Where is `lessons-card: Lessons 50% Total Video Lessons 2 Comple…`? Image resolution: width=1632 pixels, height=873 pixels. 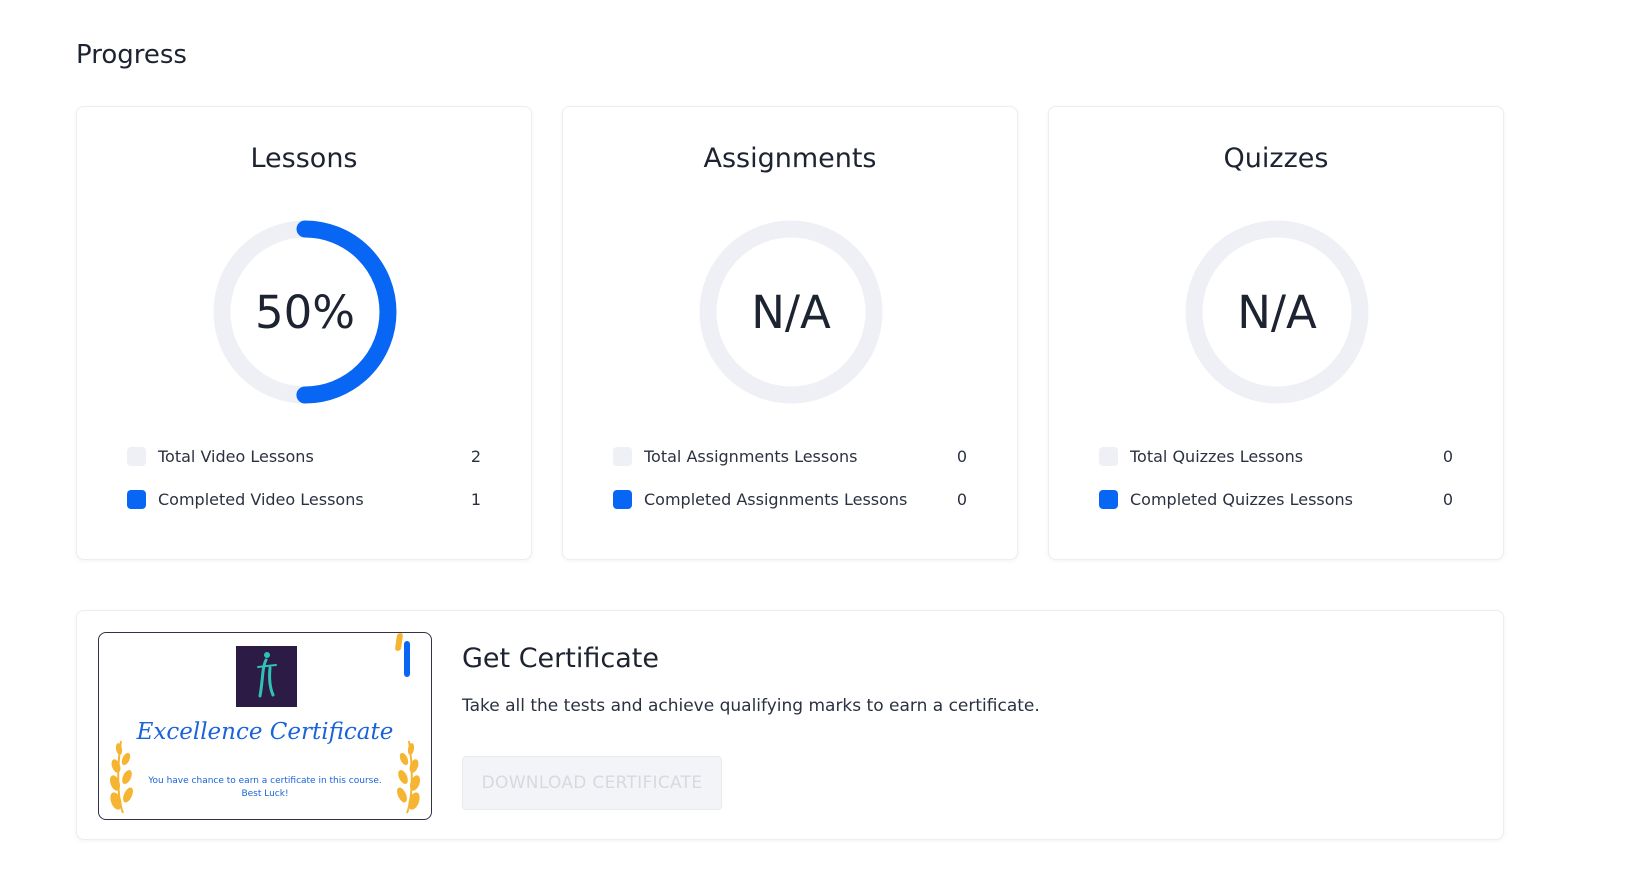 lessons-card: Lessons 50% Total Video Lessons 2 Comple… is located at coordinates (304, 333).